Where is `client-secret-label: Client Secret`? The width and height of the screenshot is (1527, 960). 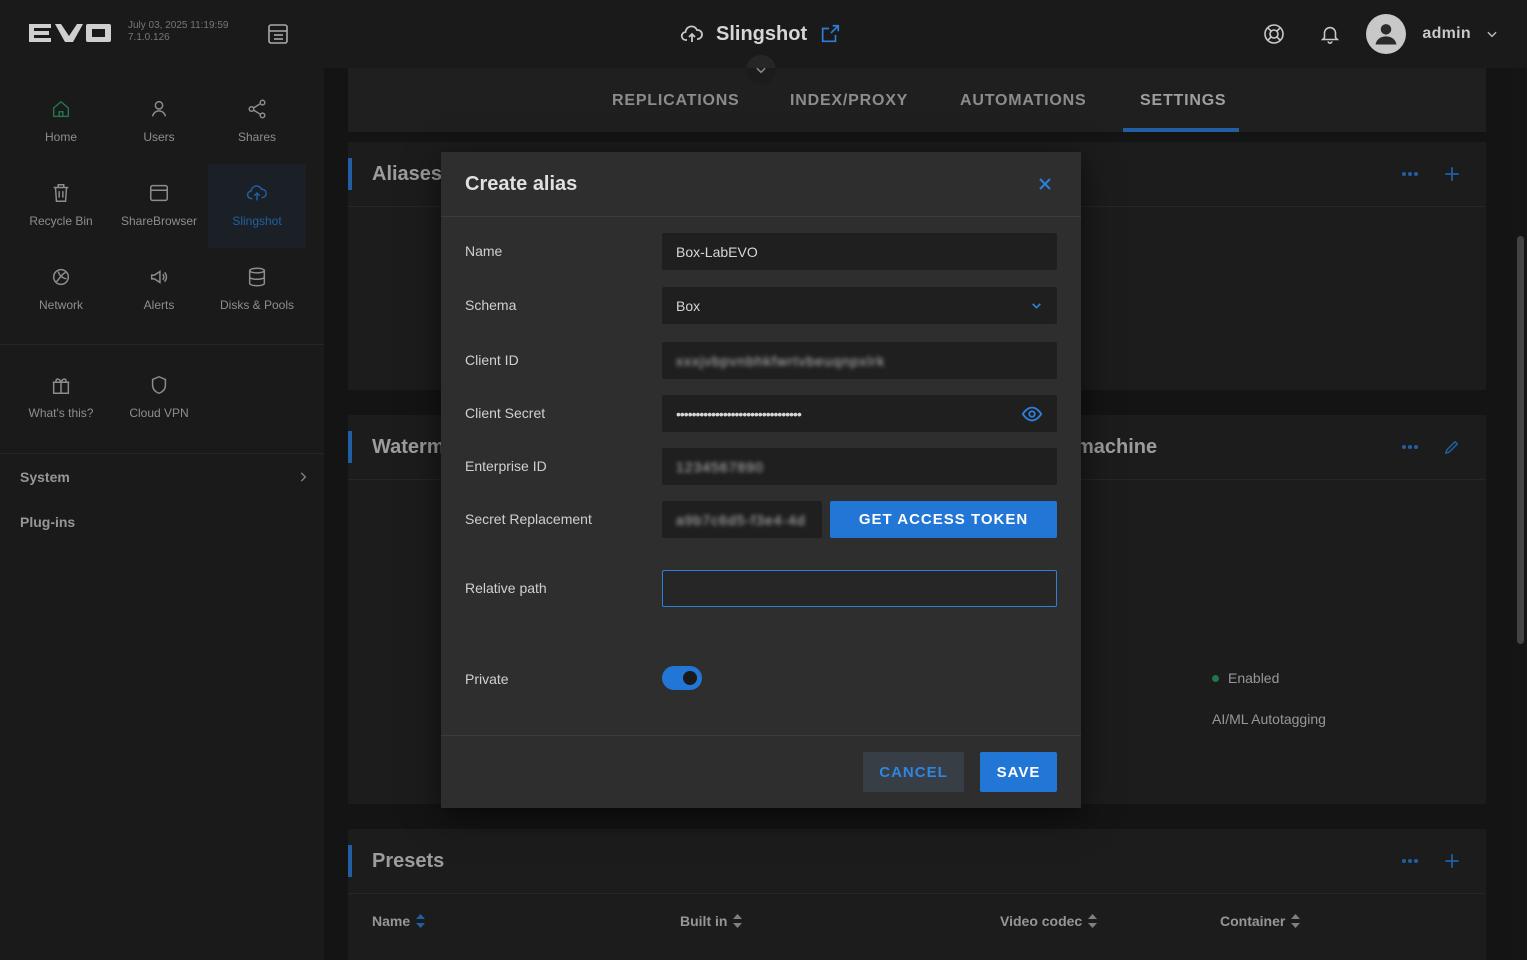
client-secret-label: Client Secret is located at coordinates (505, 413).